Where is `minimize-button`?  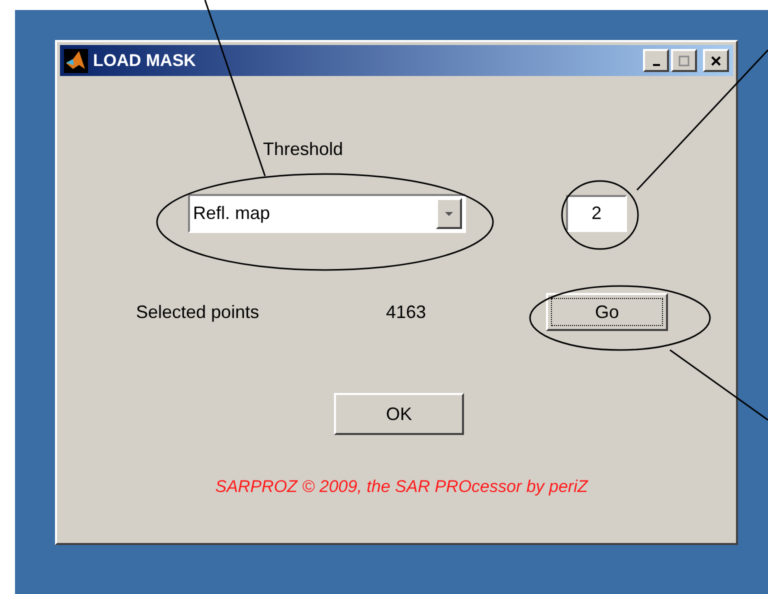 minimize-button is located at coordinates (656, 60).